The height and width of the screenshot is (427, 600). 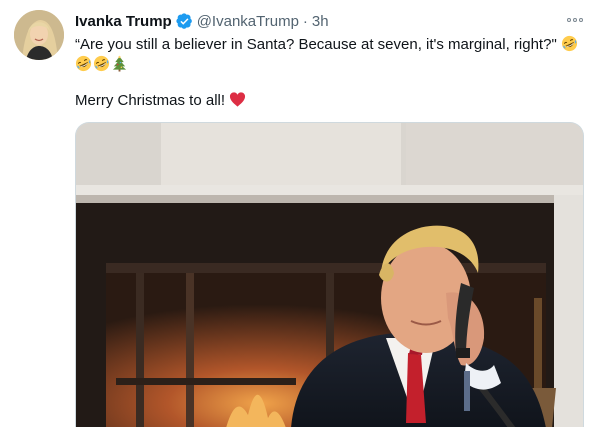 I want to click on avatar-image, so click(x=39, y=35).